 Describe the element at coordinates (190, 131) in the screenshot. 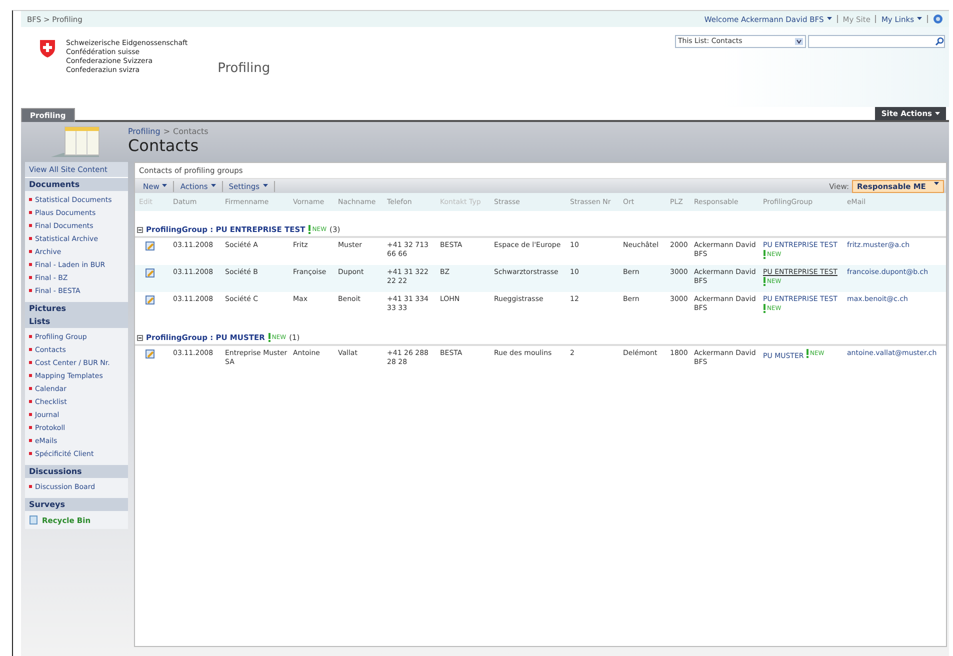

I see `breadcrumb-current: Contacts` at that location.